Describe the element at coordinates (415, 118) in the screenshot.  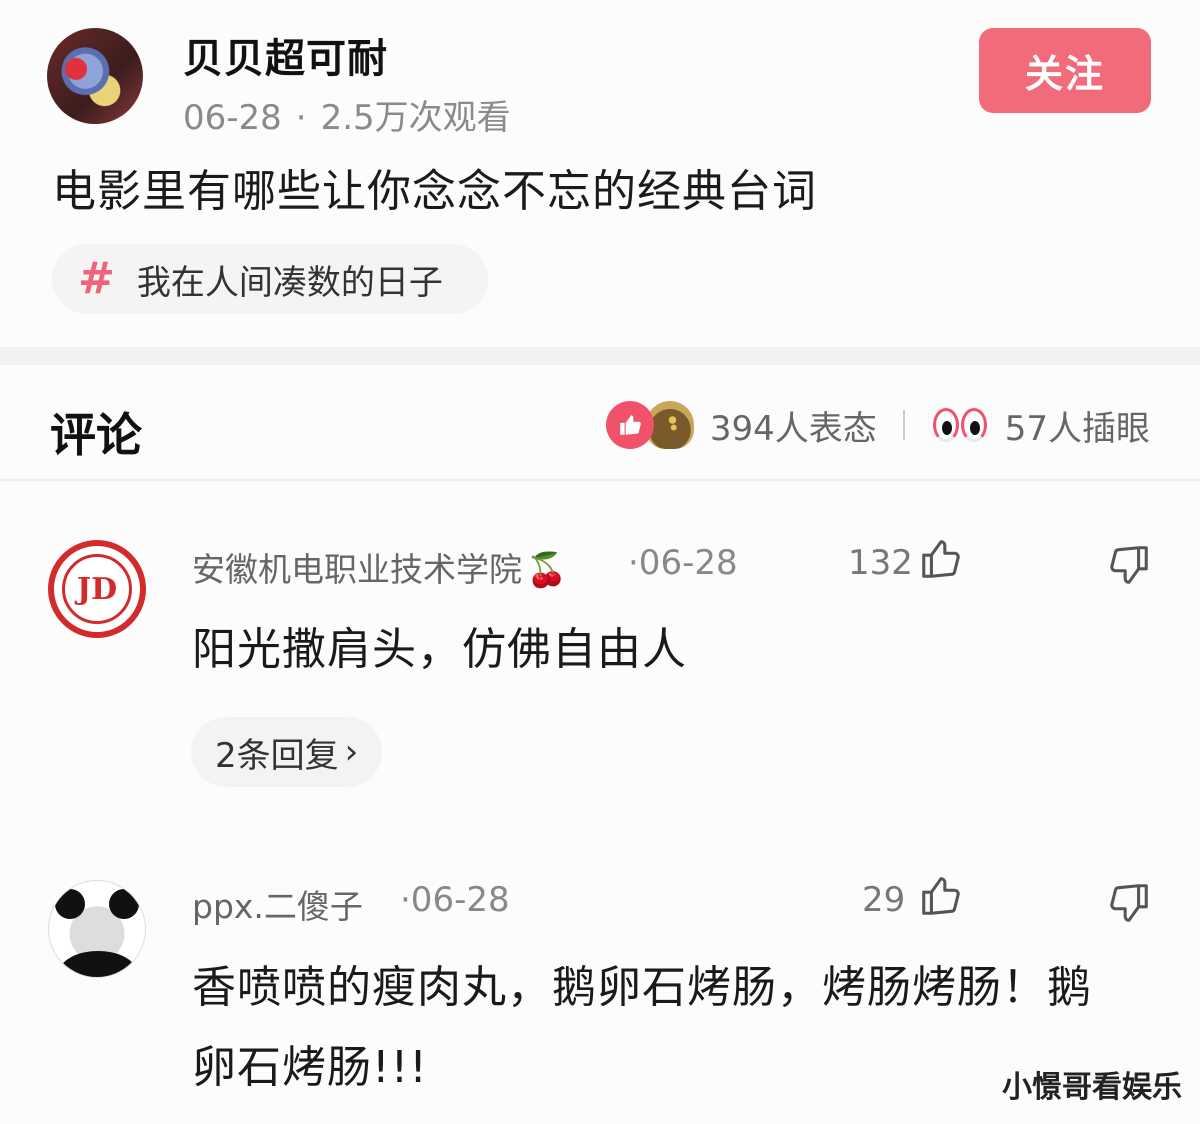
I see `post-views: 2.5万次观看` at that location.